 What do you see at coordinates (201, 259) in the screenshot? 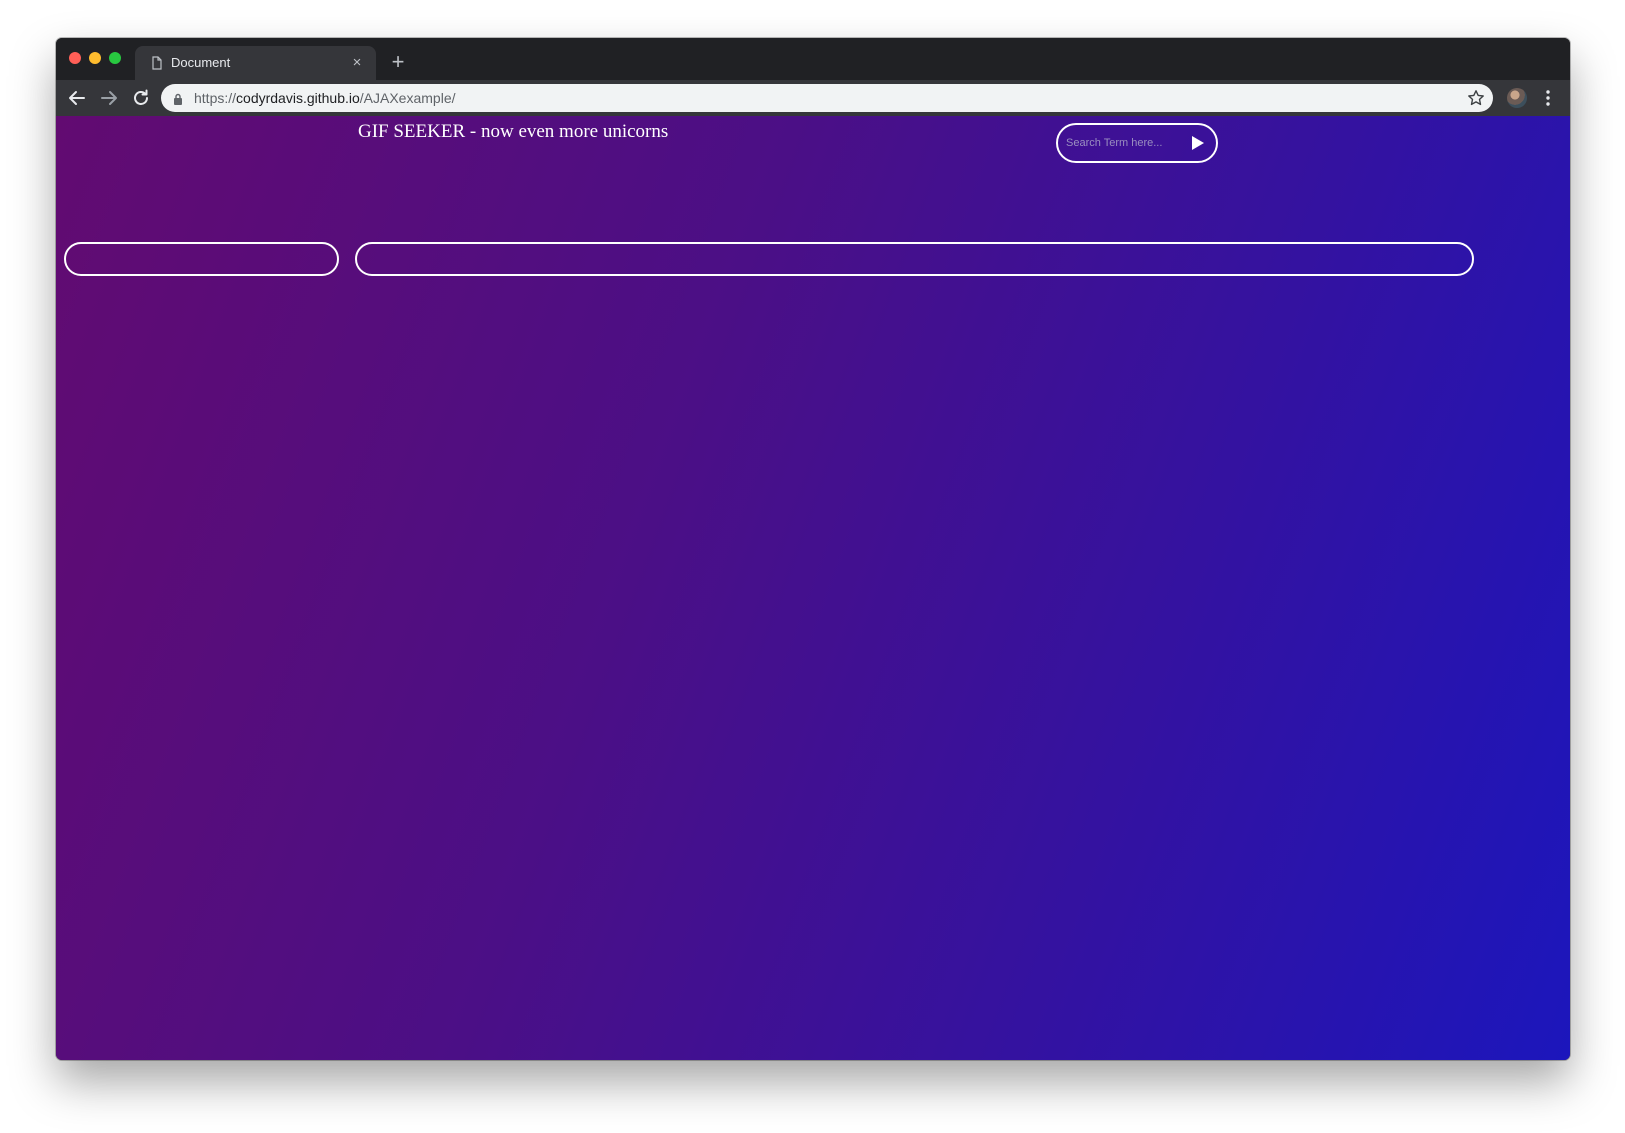
I see `sidebar-panel` at bounding box center [201, 259].